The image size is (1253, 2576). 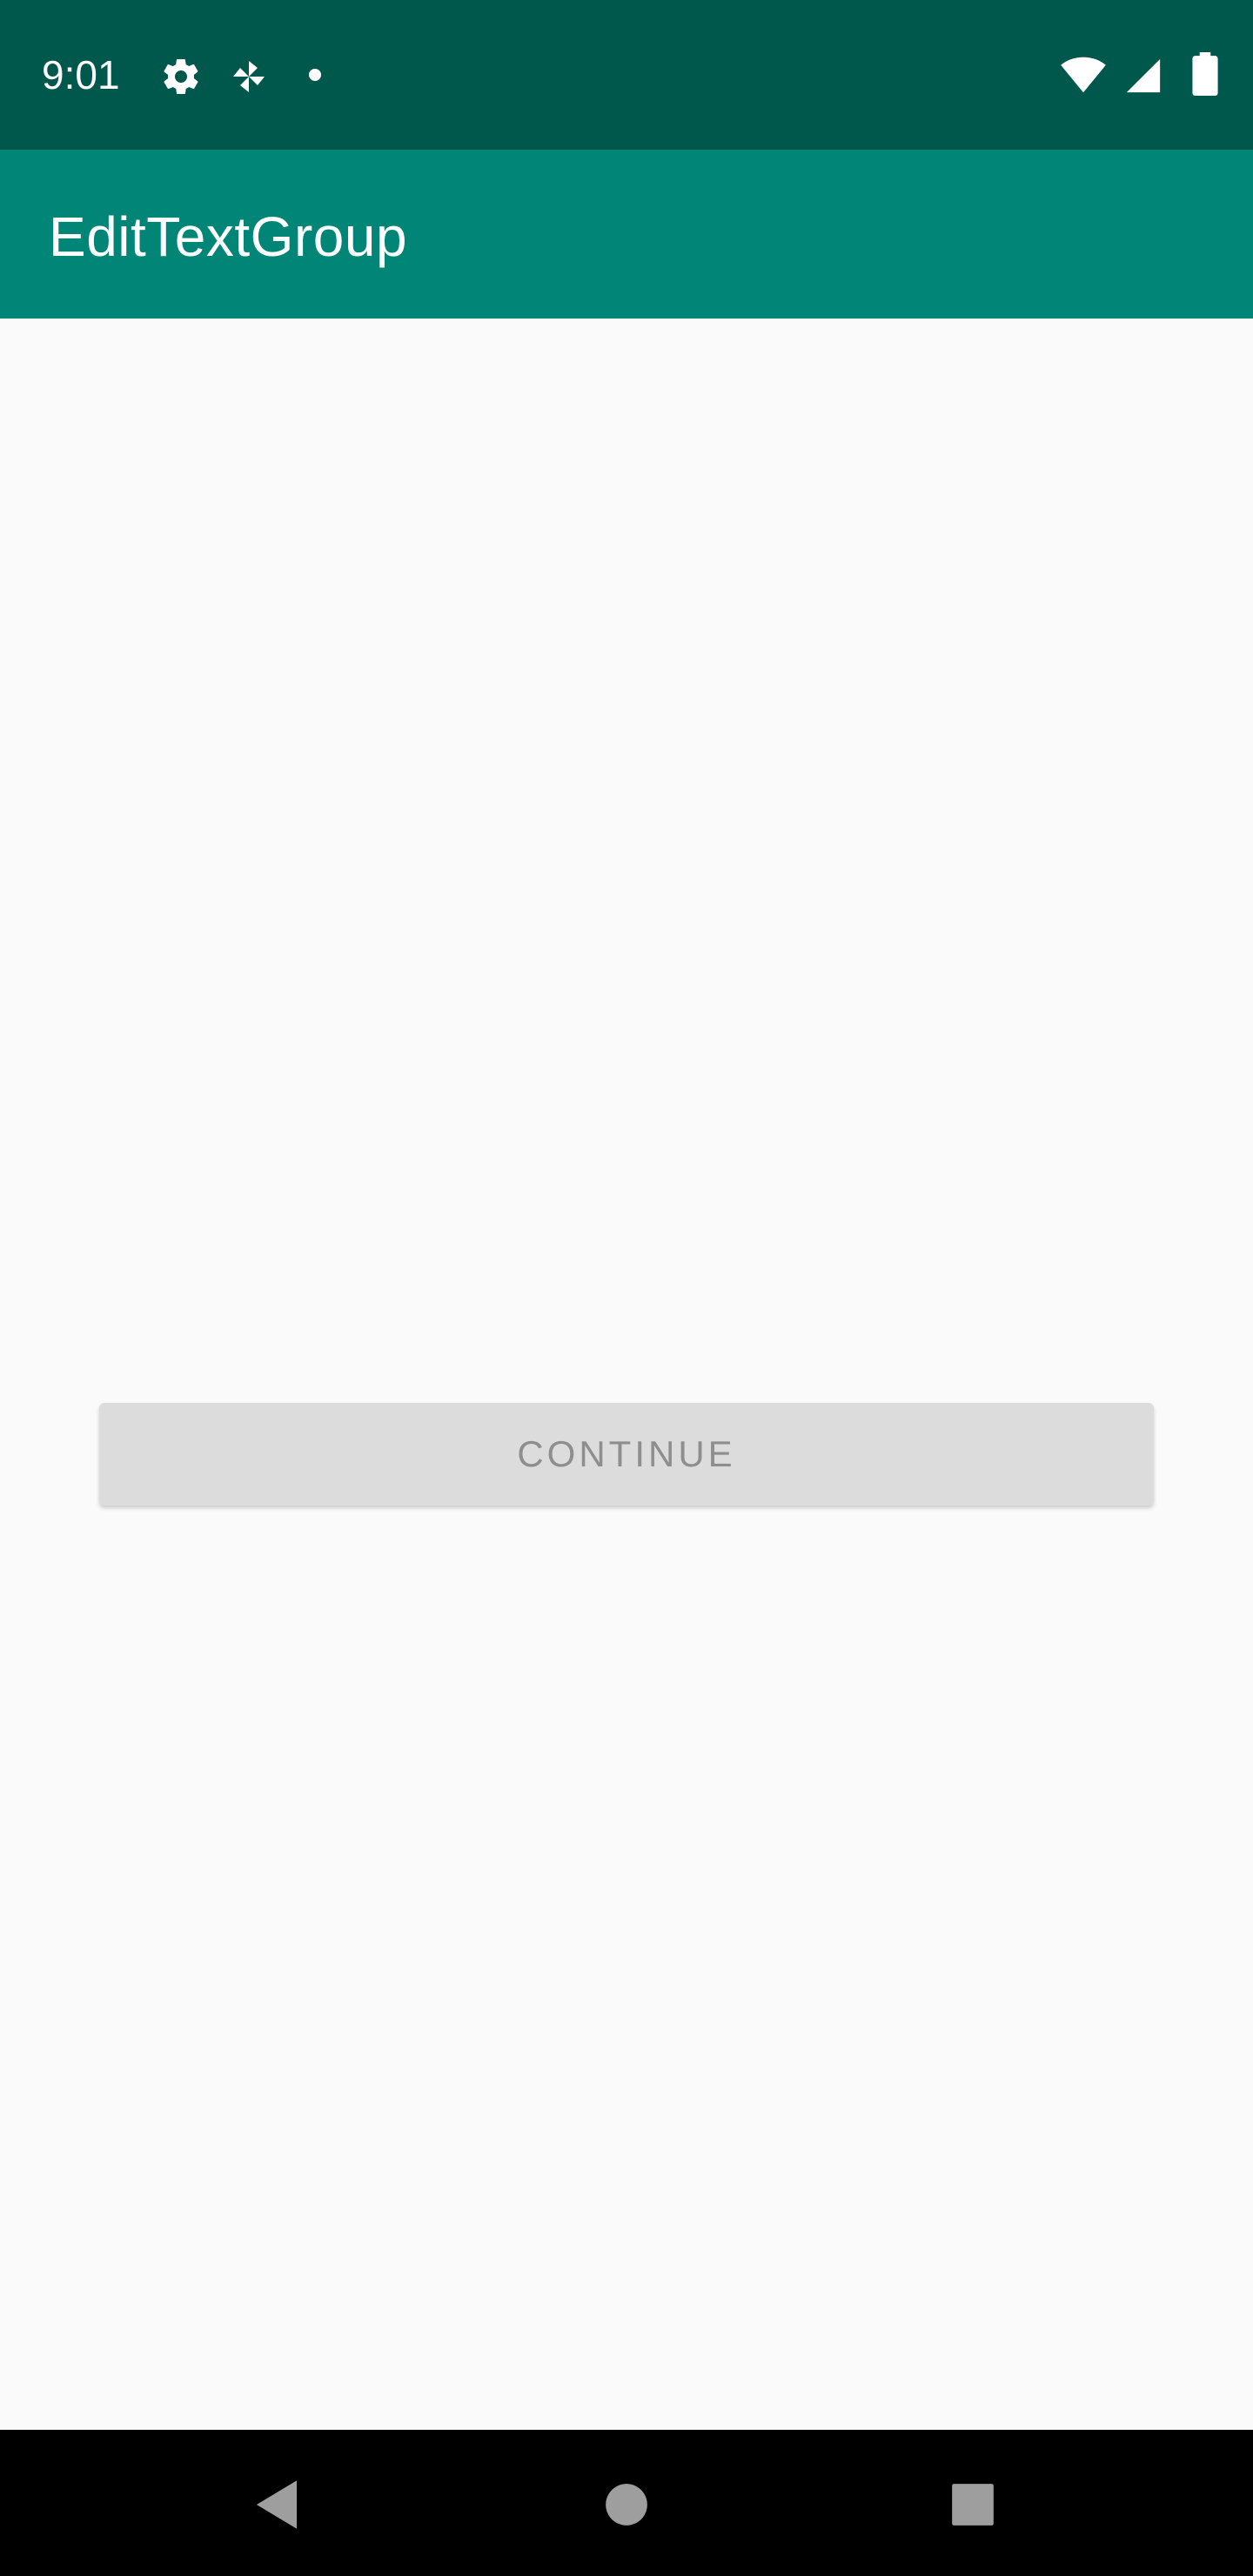 I want to click on status-bar: 9:01, so click(x=626, y=75).